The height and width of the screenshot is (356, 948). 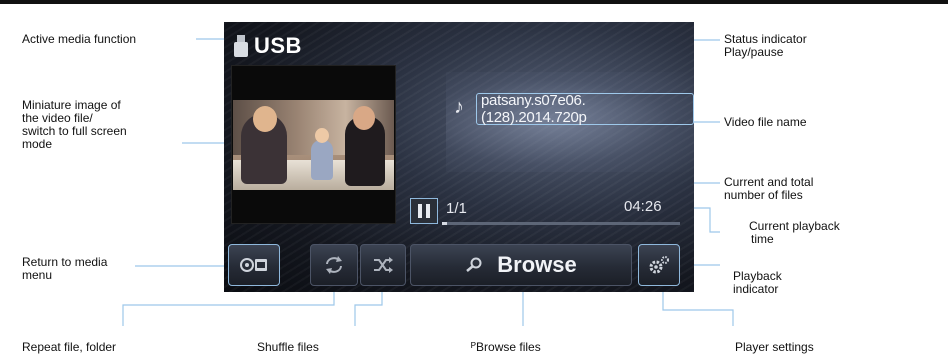 I want to click on label-browse-files: ᴾBrowse files, so click(x=506, y=347).